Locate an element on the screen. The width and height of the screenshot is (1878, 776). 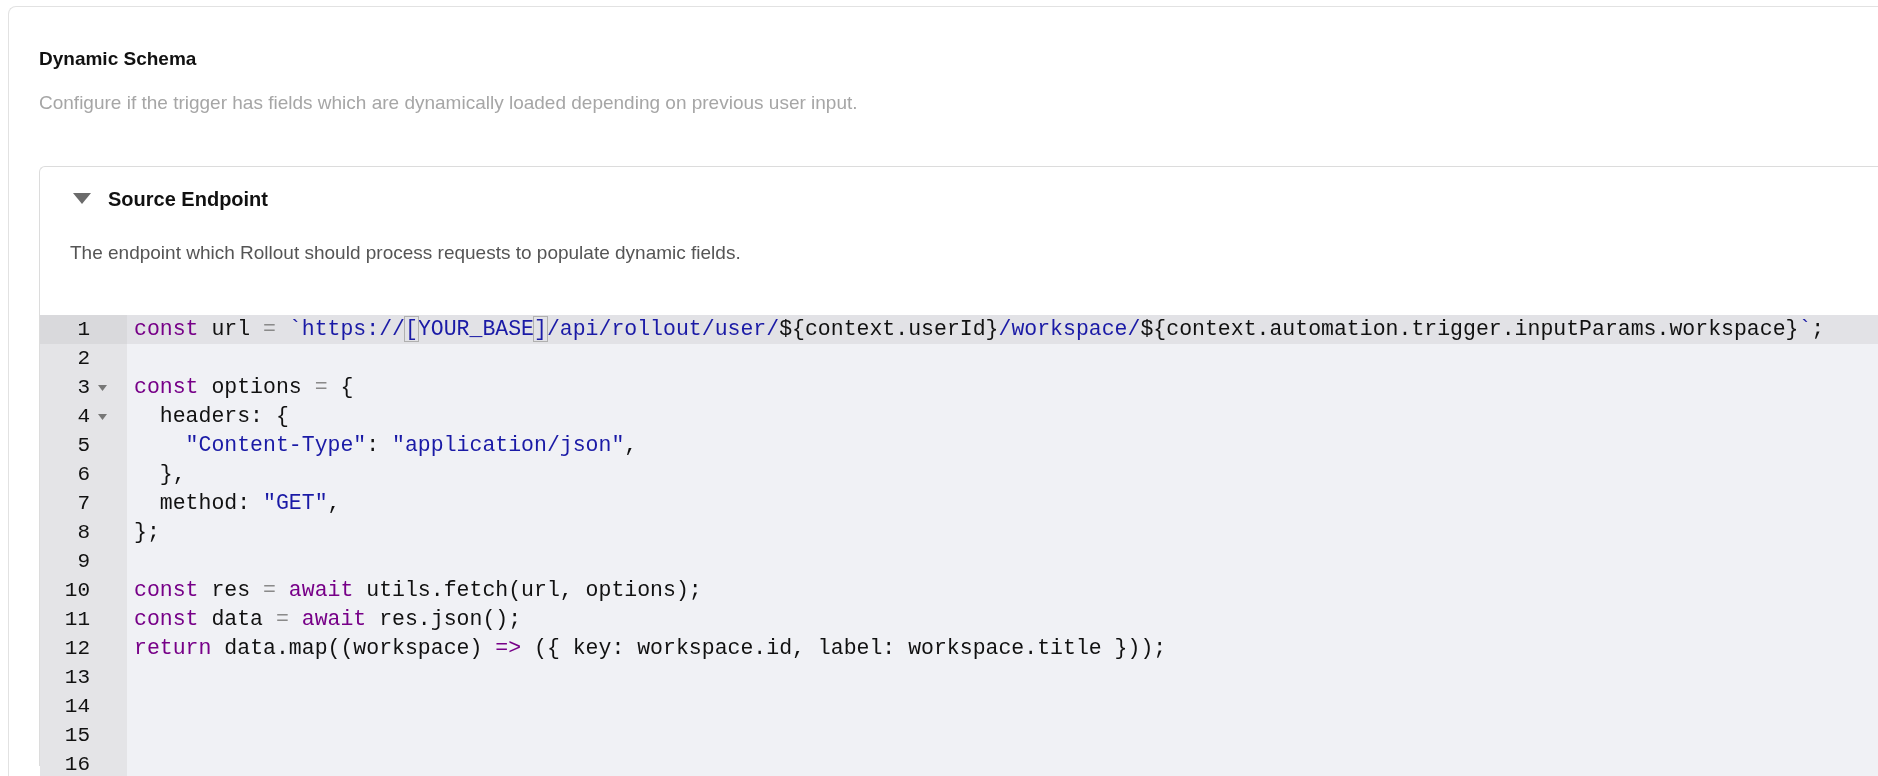
line-number: 5 is located at coordinates (83, 446).